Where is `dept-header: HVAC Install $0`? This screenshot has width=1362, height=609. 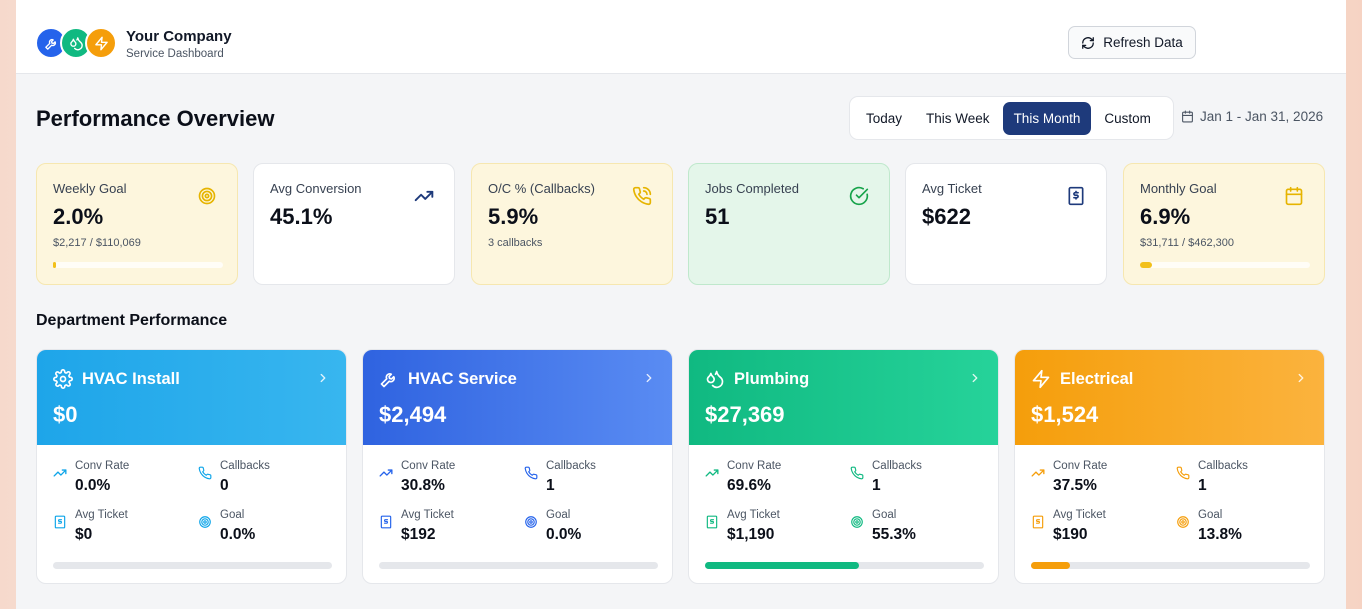
dept-header: HVAC Install $0 is located at coordinates (191, 397).